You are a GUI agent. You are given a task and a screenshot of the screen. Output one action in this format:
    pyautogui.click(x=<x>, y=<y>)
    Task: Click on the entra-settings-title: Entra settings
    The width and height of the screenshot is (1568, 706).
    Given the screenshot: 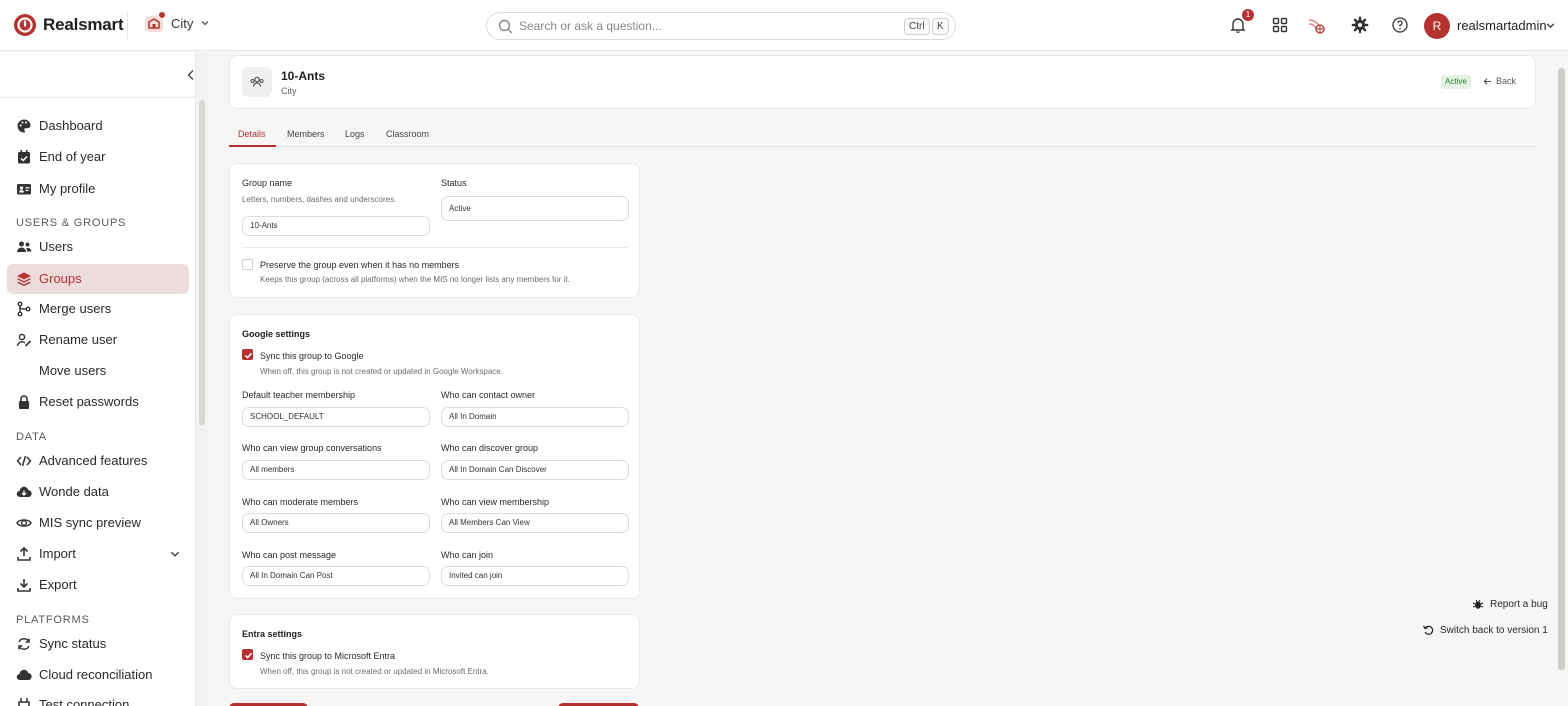 What is the action you would take?
    pyautogui.click(x=272, y=634)
    